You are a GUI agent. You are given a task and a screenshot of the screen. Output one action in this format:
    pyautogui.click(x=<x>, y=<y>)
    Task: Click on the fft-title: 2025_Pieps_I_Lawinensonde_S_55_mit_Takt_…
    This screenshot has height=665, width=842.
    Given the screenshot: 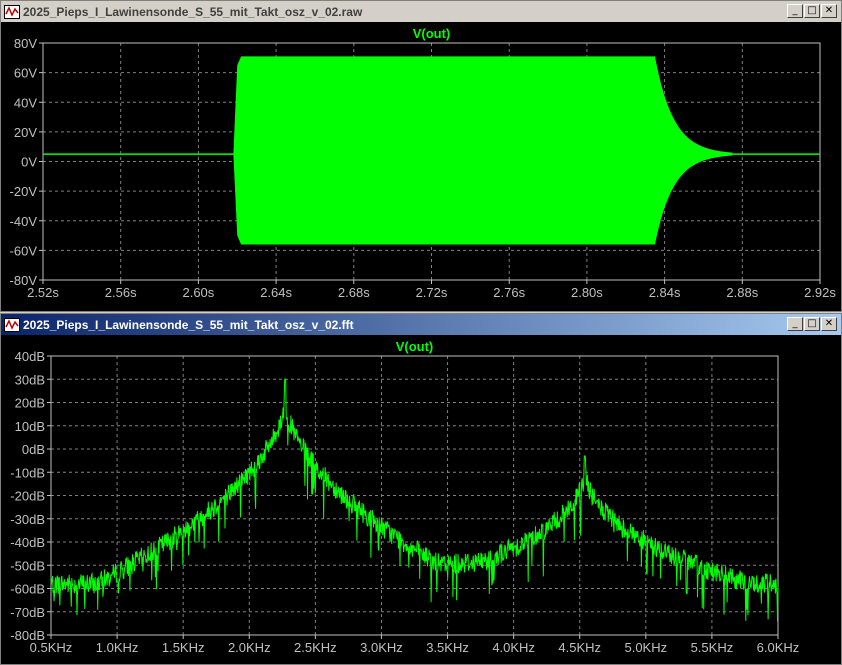 What is the action you would take?
    pyautogui.click(x=188, y=324)
    